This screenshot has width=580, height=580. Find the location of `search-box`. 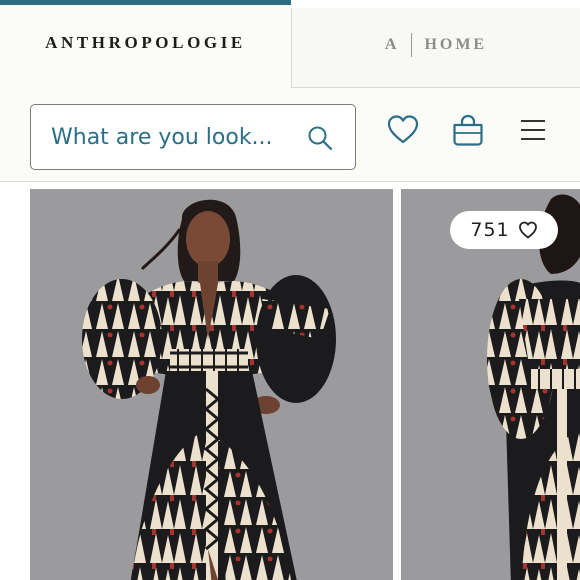

search-box is located at coordinates (193, 137).